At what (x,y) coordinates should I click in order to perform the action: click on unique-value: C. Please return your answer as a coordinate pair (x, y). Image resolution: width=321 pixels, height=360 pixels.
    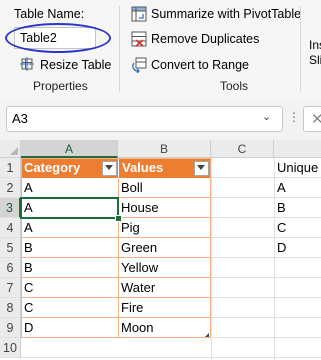
    Looking at the image, I should click on (297, 228).